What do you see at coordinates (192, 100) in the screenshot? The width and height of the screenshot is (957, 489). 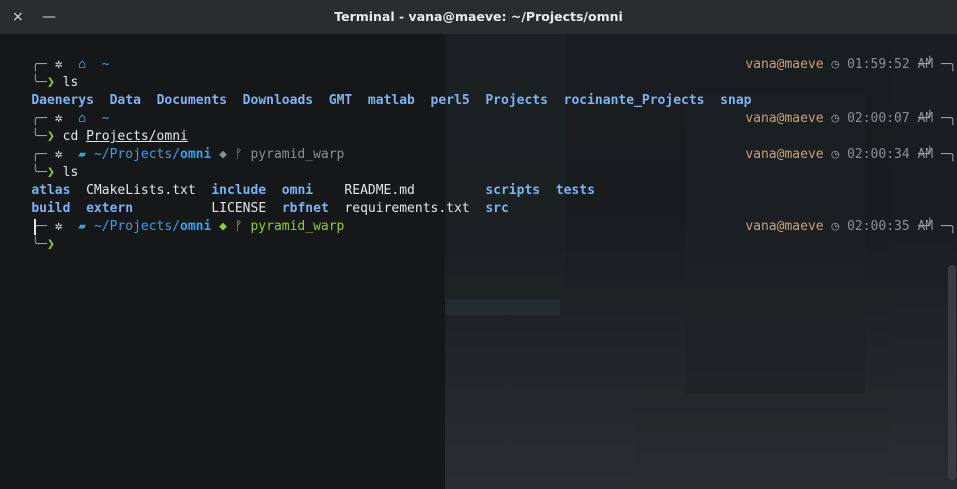 I see `list-item: Documents` at bounding box center [192, 100].